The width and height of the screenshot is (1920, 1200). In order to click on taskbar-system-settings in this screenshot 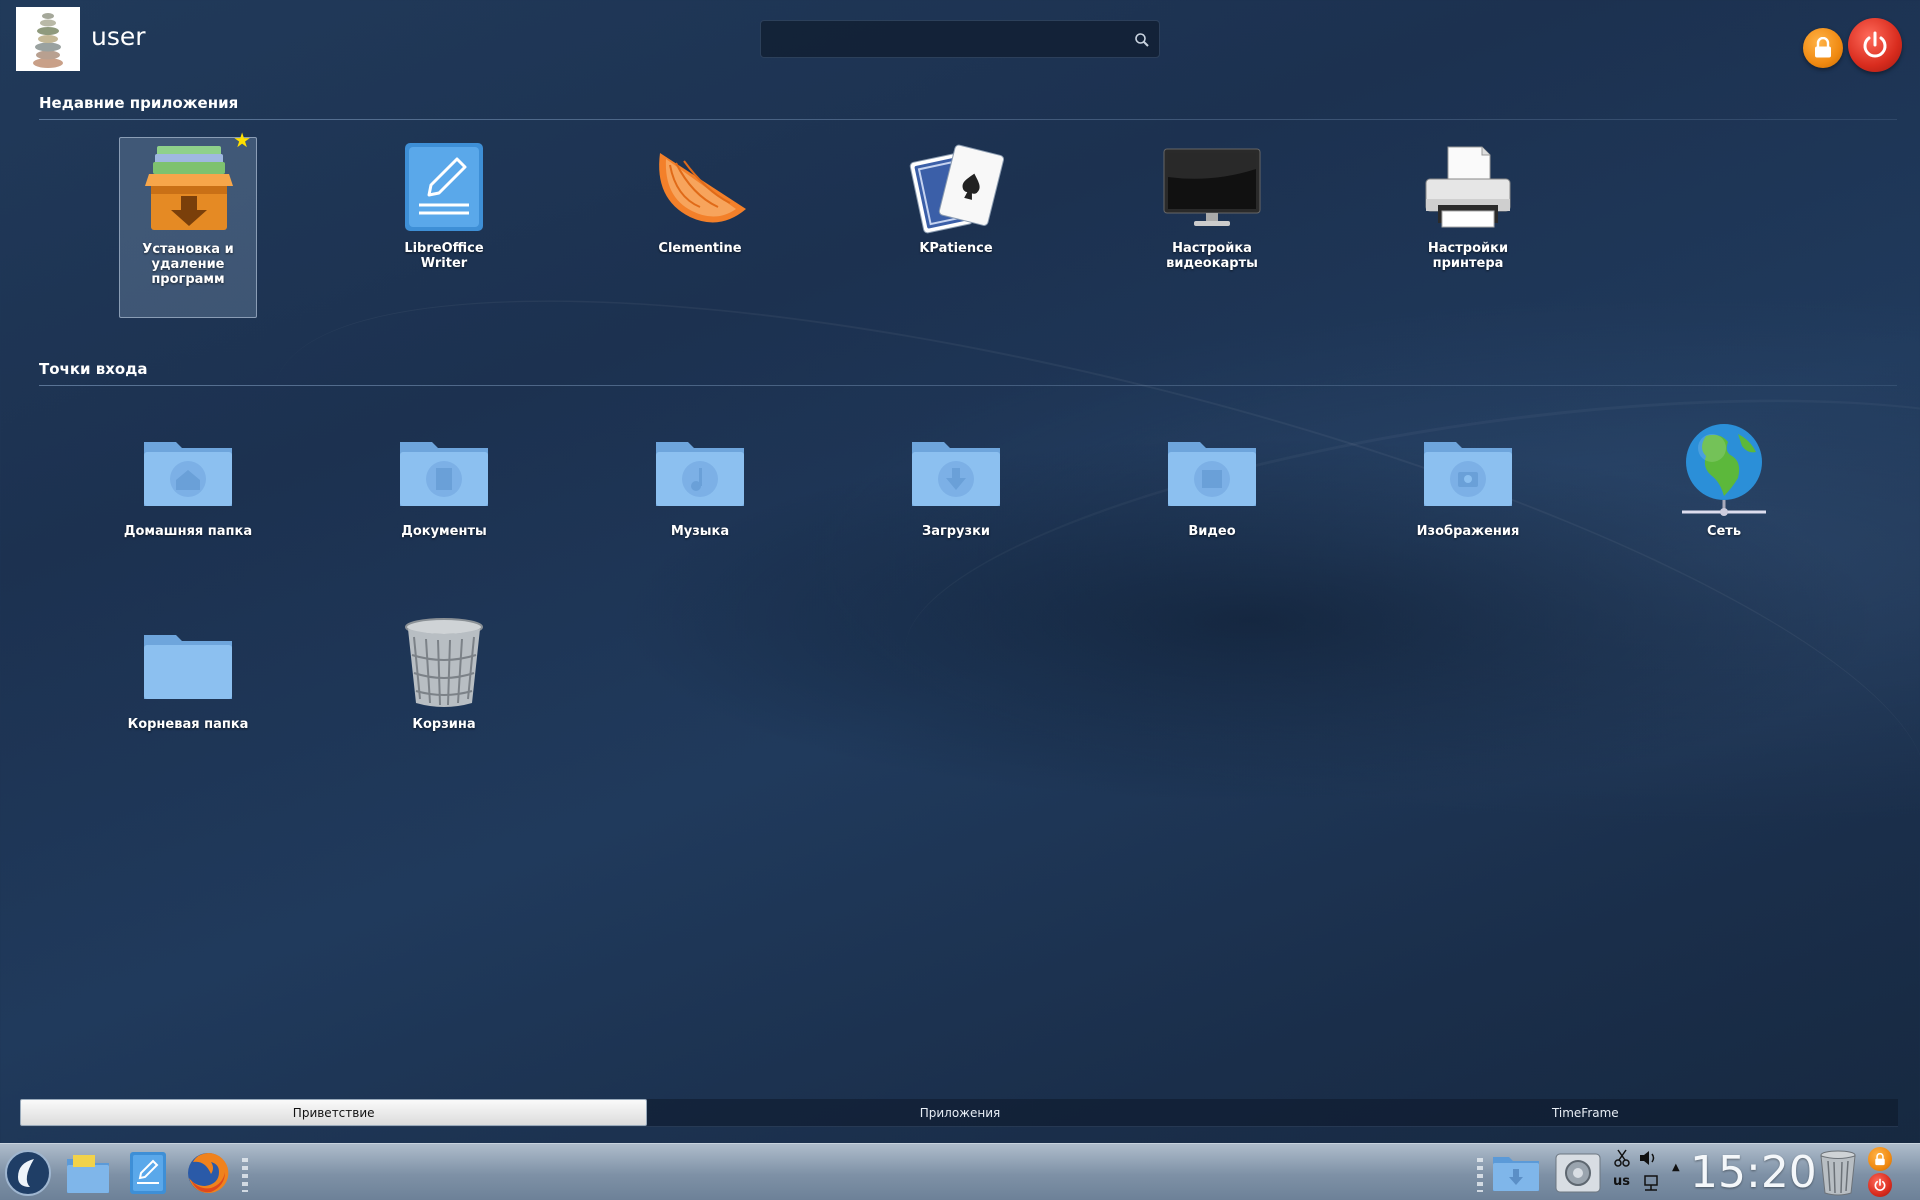, I will do `click(1578, 1173)`.